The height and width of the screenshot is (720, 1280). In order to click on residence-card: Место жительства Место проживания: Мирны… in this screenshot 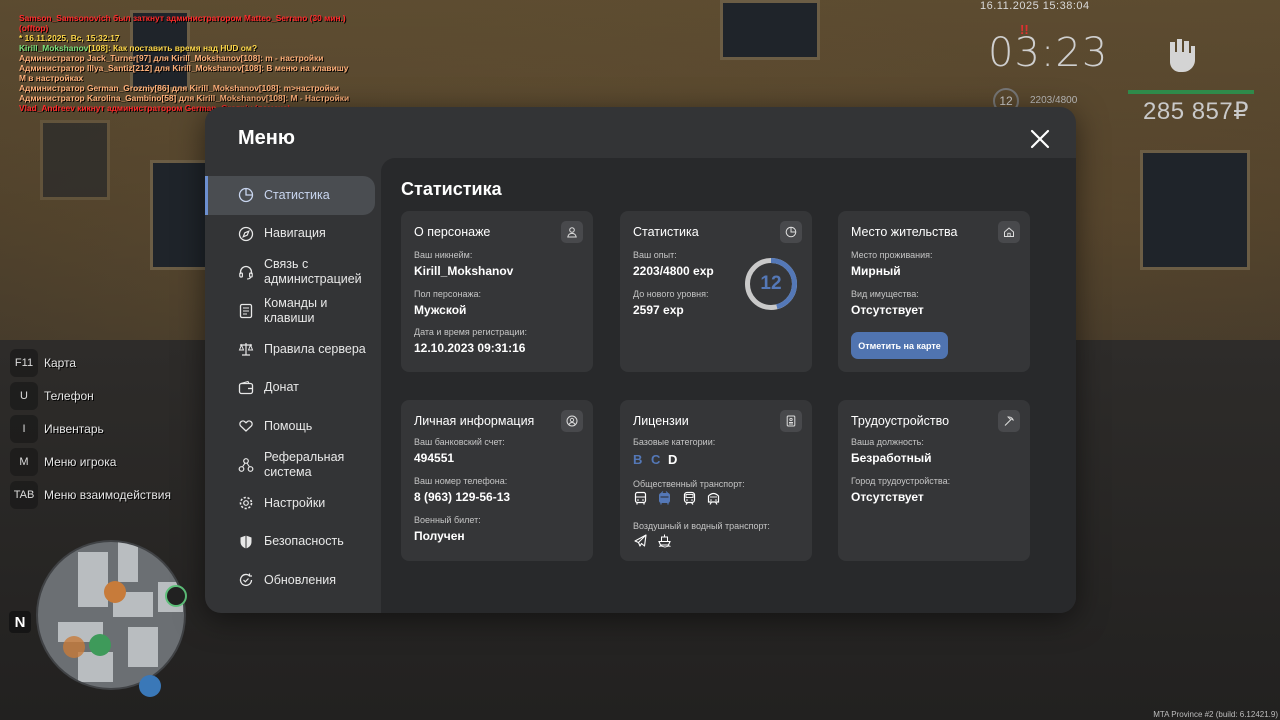, I will do `click(934, 291)`.